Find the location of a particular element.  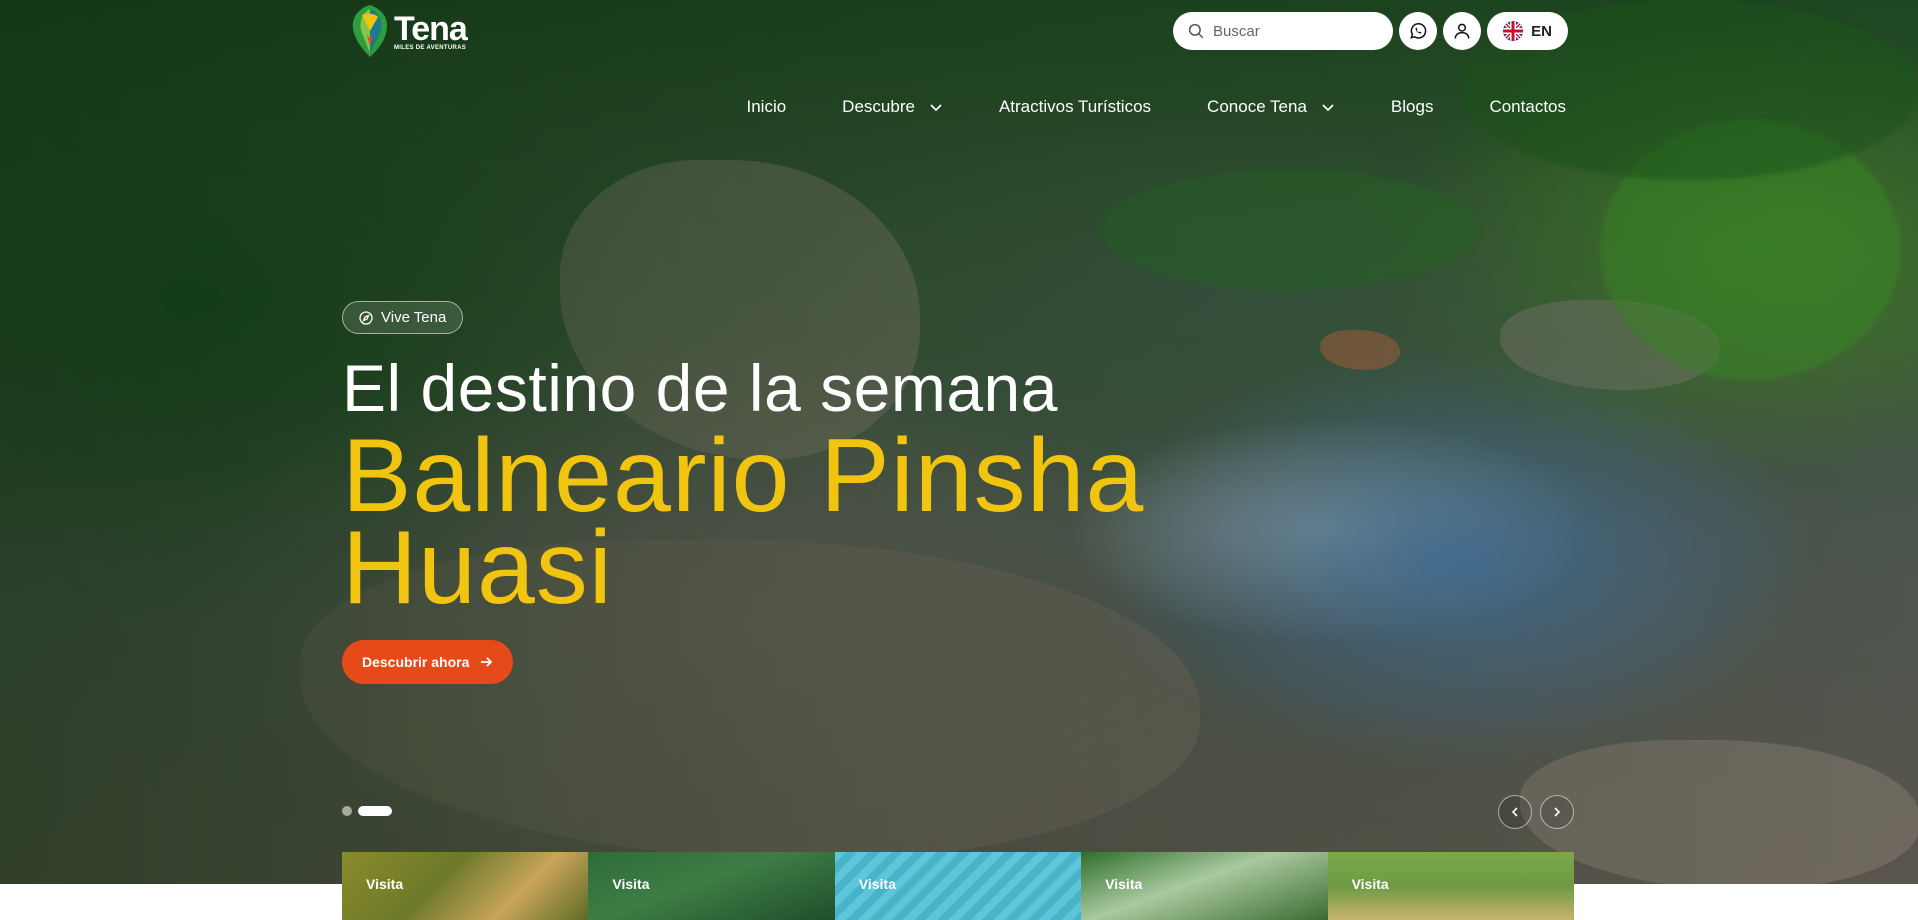

nav-item-inicio: Inicio is located at coordinates (766, 107).